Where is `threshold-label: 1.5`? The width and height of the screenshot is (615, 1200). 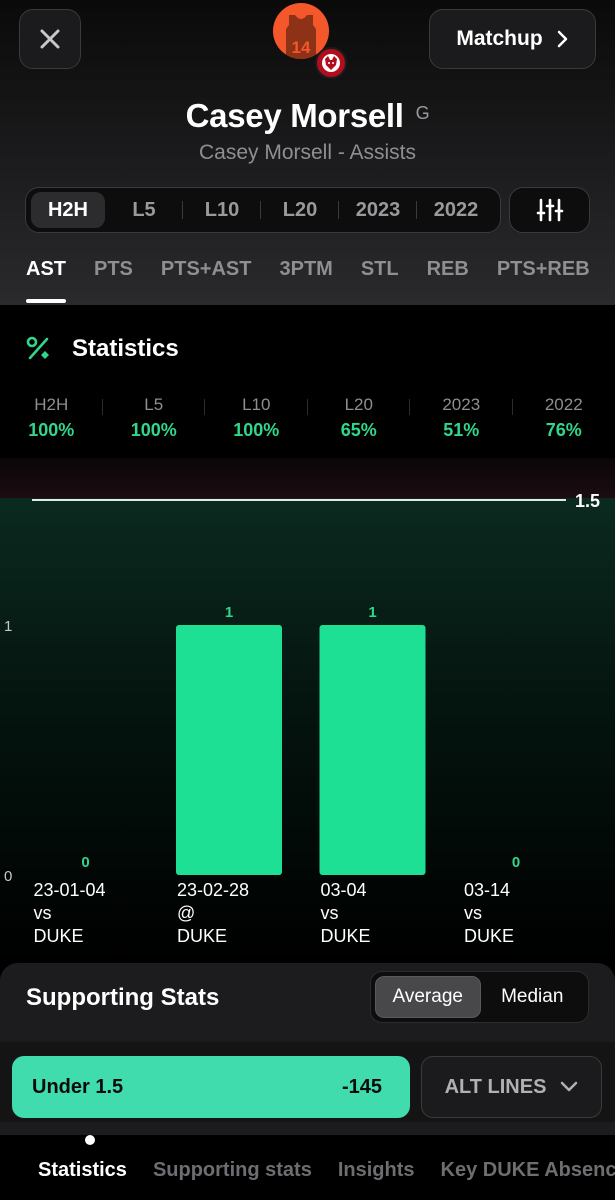
threshold-label: 1.5 is located at coordinates (587, 501).